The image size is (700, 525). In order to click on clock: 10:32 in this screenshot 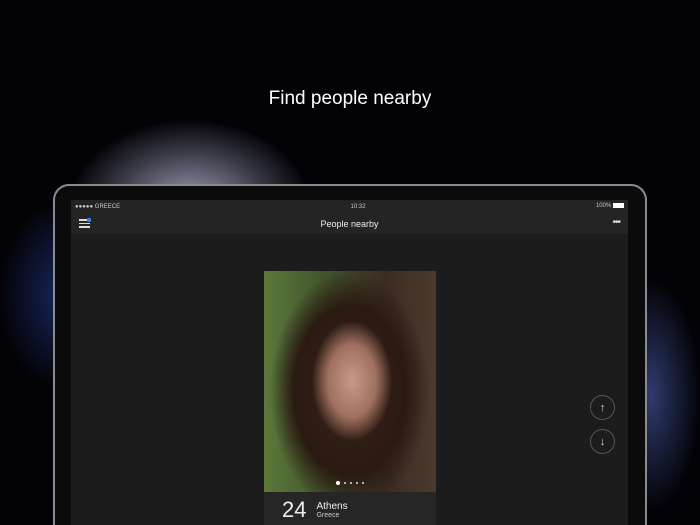, I will do `click(358, 206)`.